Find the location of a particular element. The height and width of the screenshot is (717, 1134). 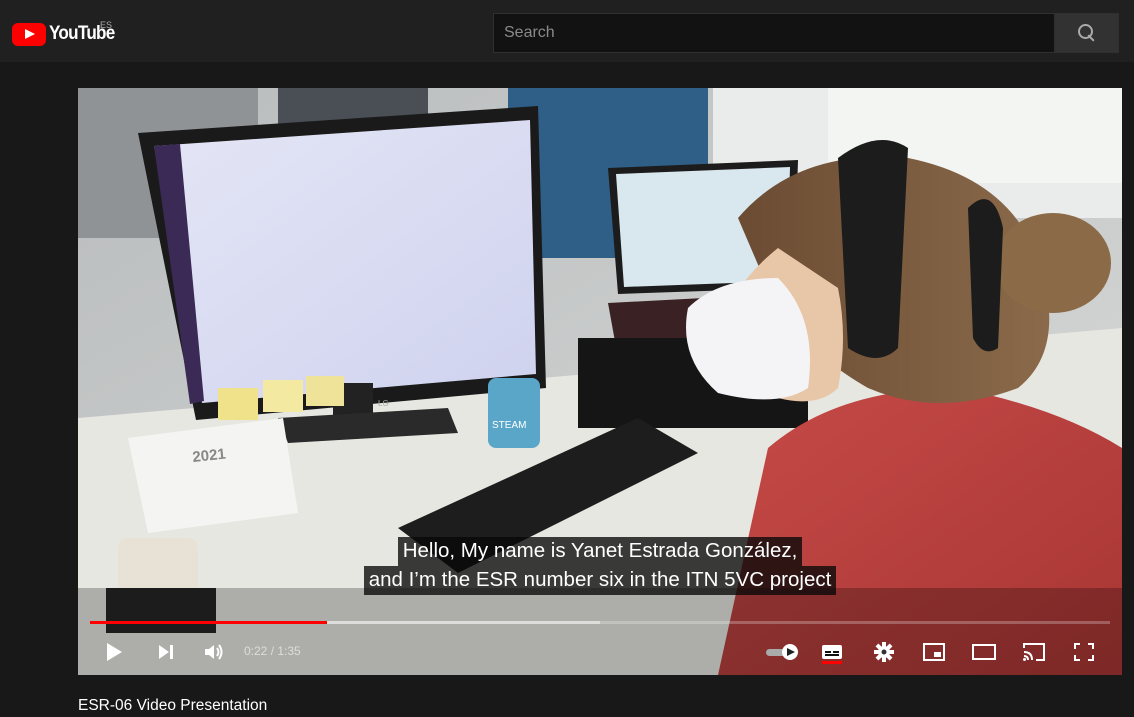

fullscreen-button is located at coordinates (1084, 651).